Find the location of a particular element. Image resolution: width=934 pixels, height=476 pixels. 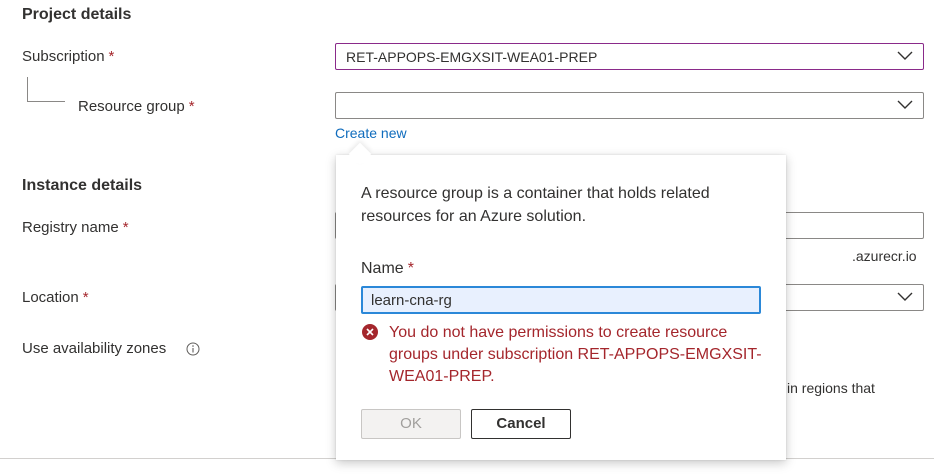

location-label-text: Location is located at coordinates (50, 297).